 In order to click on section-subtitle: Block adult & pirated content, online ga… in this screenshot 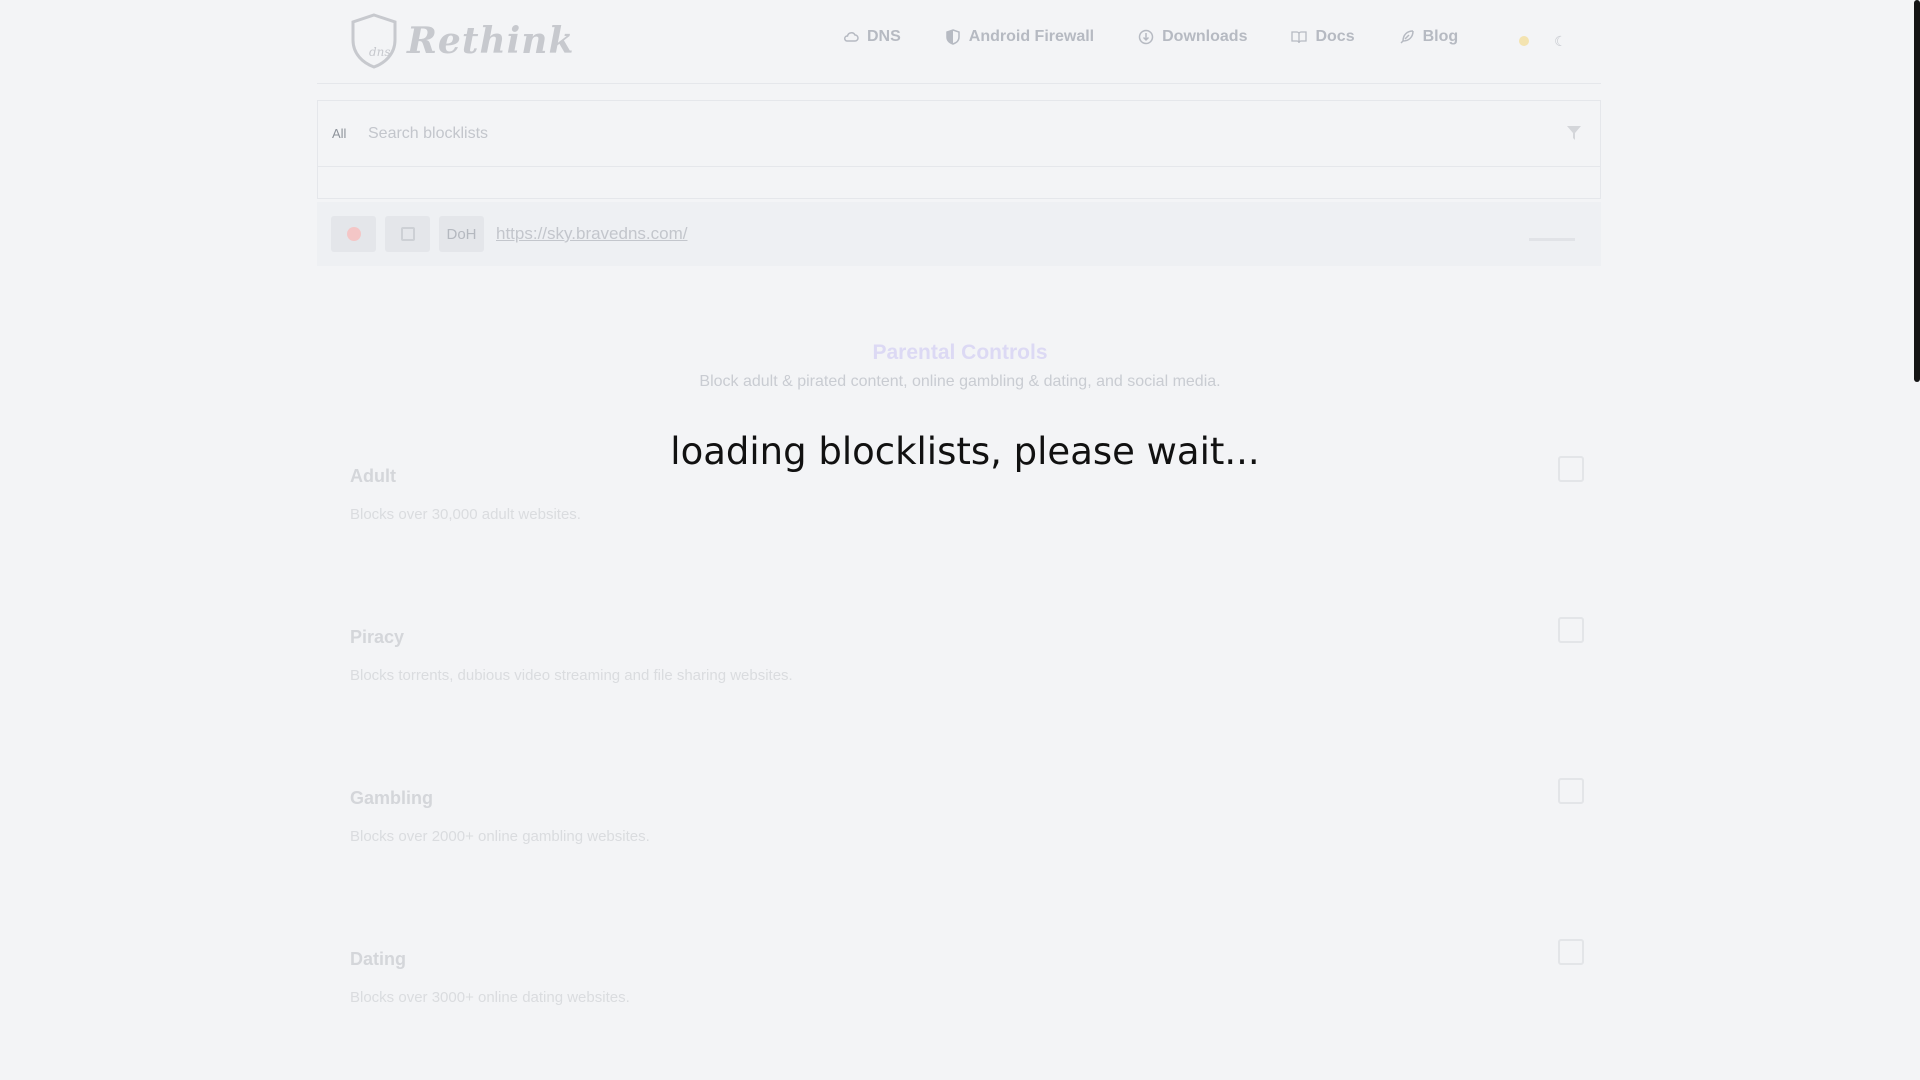, I will do `click(960, 381)`.